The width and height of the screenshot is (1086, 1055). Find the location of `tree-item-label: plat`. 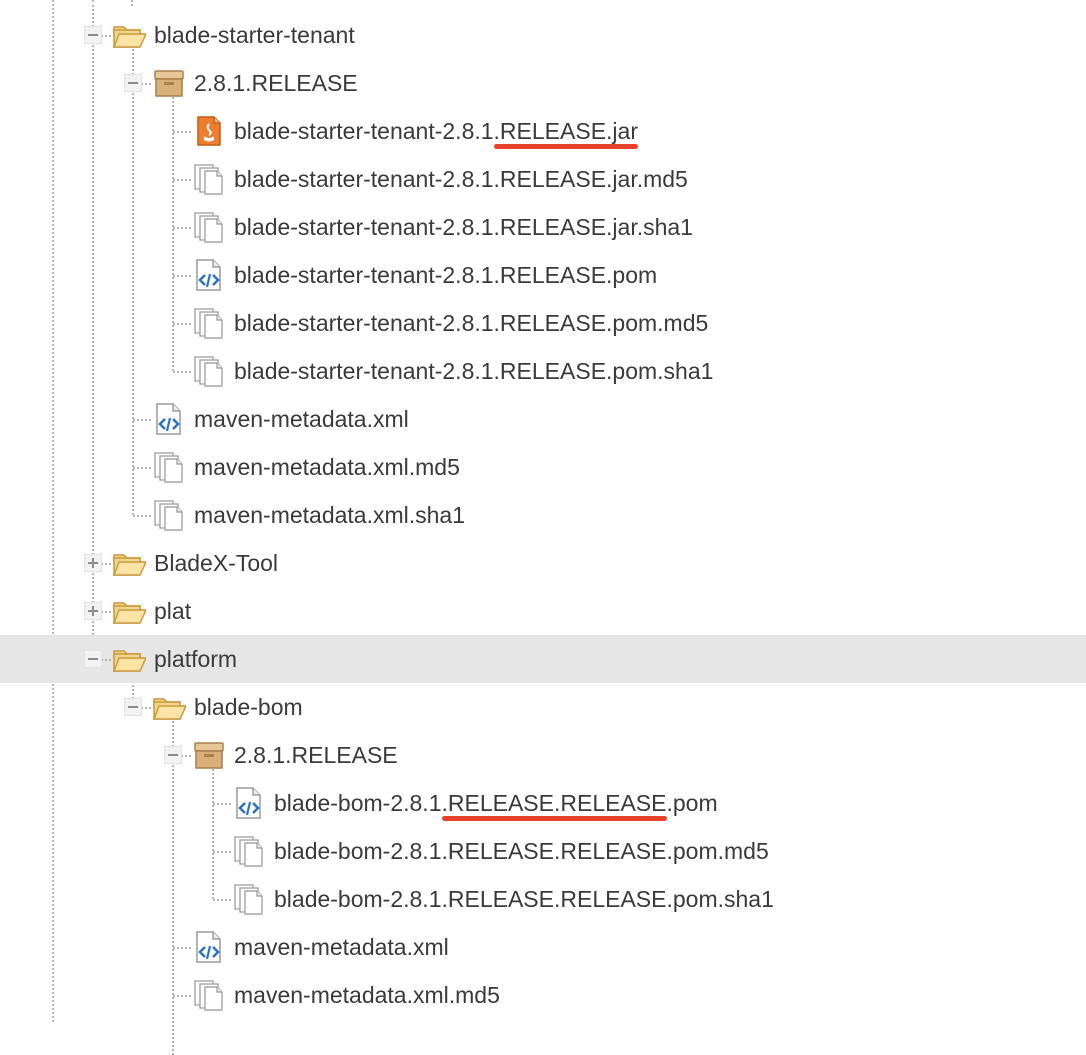

tree-item-label: plat is located at coordinates (172, 611).